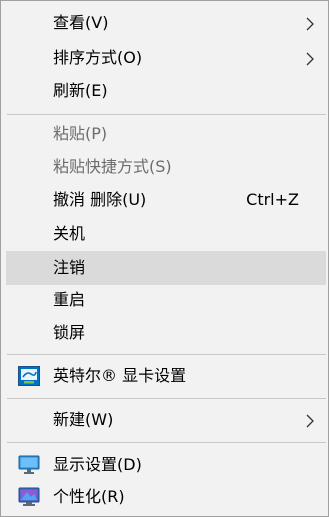  I want to click on menu-item-label: 个性化(R), so click(89, 496).